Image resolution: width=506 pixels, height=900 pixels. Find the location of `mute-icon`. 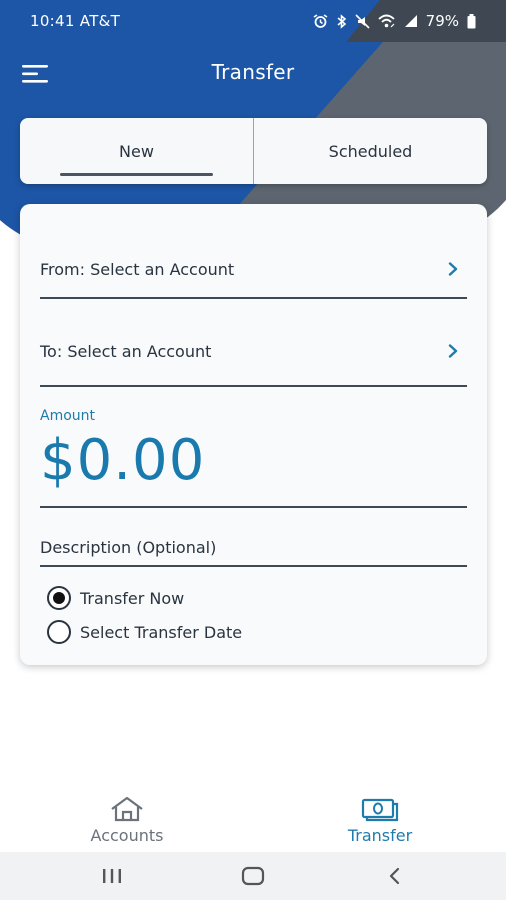

mute-icon is located at coordinates (362, 21).